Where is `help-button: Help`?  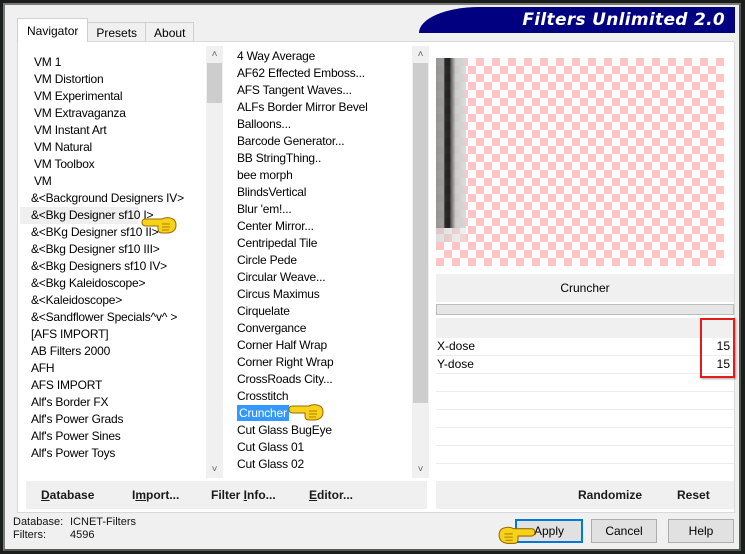 help-button: Help is located at coordinates (701, 531).